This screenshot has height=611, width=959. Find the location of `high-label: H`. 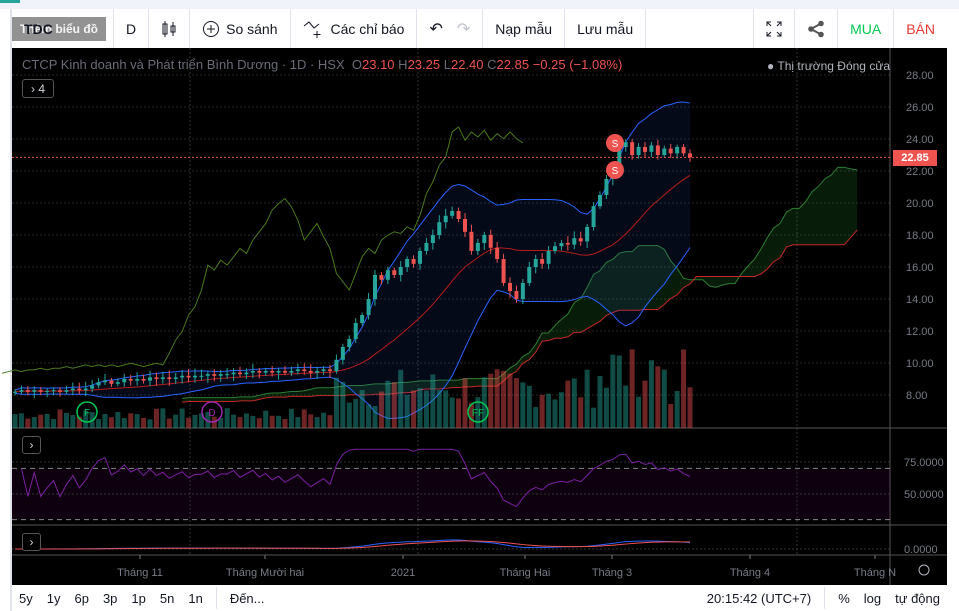

high-label: H is located at coordinates (403, 64).